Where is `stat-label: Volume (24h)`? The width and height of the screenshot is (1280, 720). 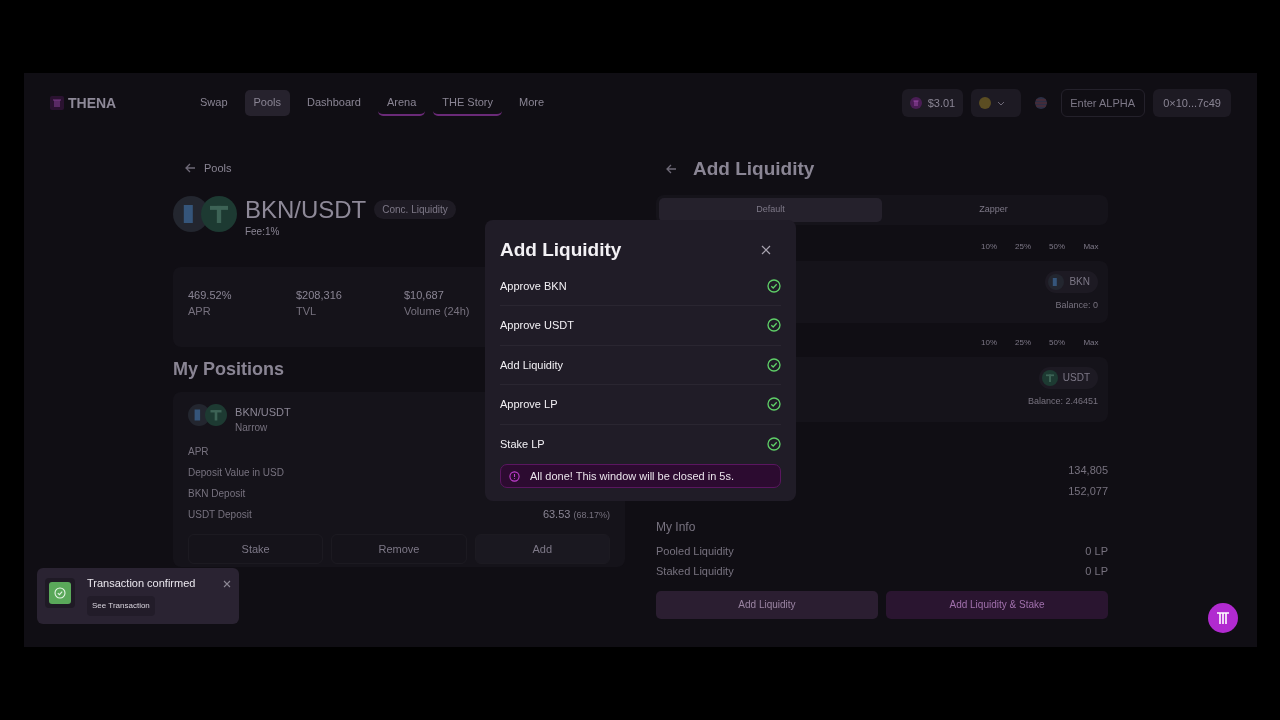
stat-label: Volume (24h) is located at coordinates (437, 311).